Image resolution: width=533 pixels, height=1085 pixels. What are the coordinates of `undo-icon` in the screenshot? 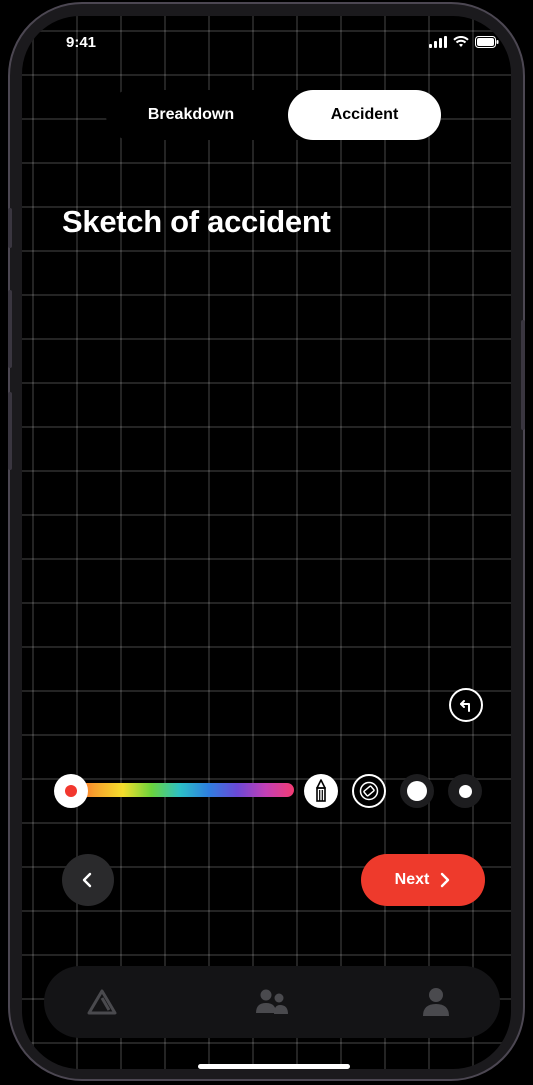 It's located at (465, 706).